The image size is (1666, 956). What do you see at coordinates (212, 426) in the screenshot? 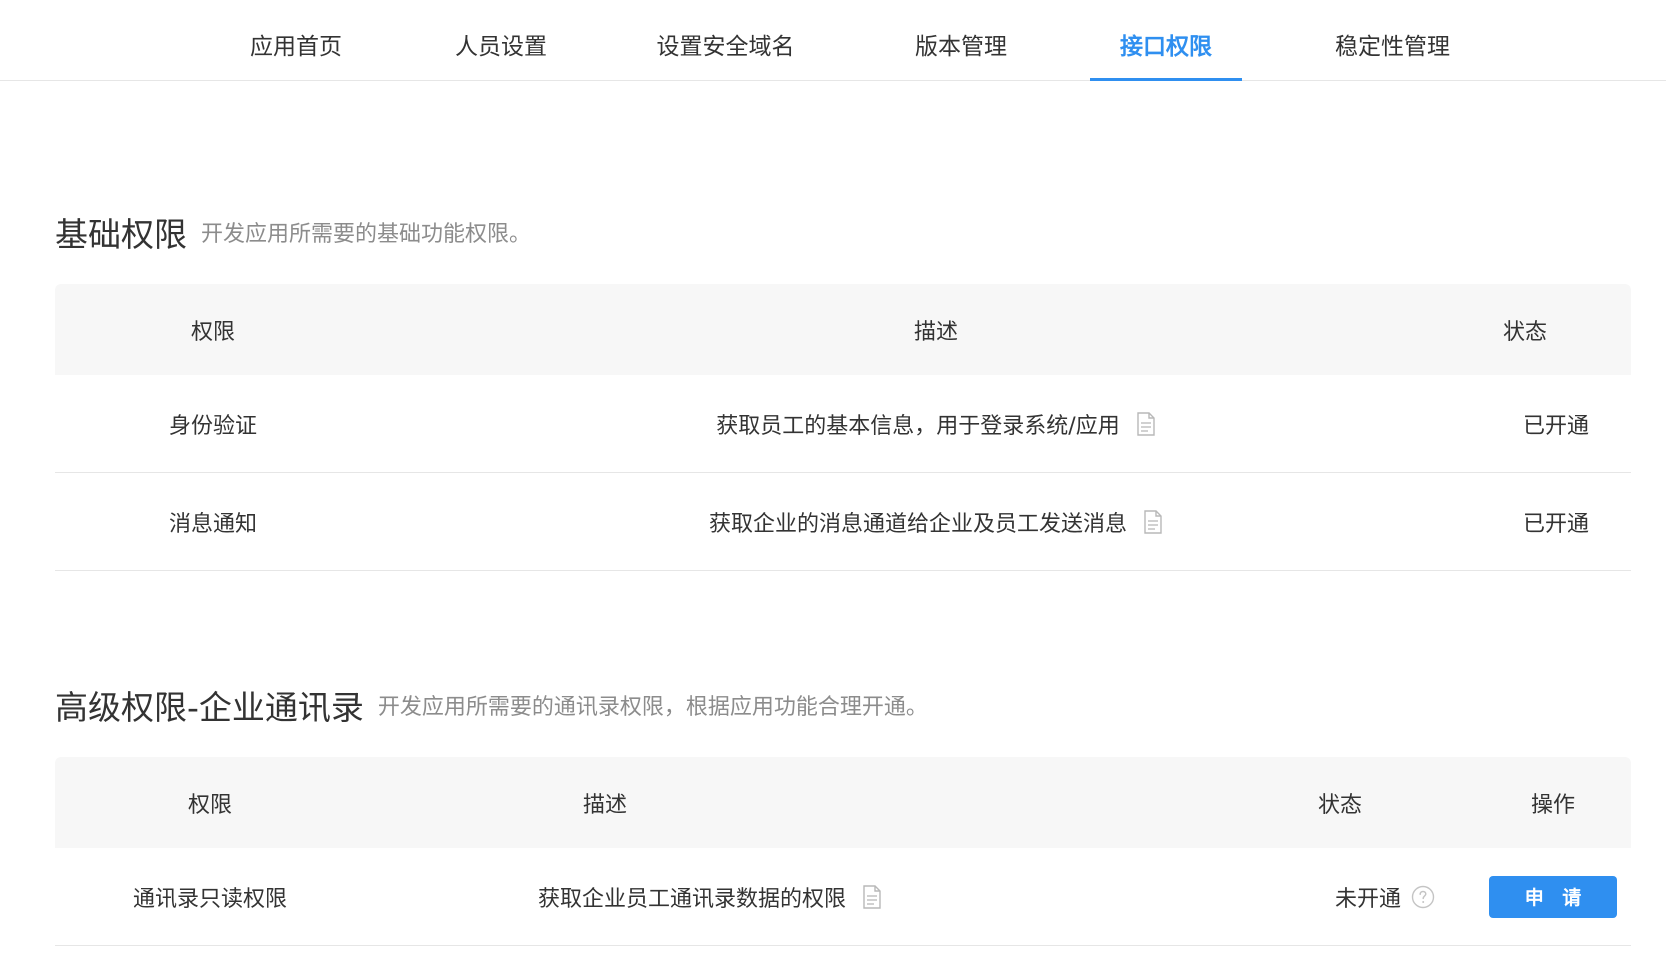
I see `permission-name: 身份验证` at bounding box center [212, 426].